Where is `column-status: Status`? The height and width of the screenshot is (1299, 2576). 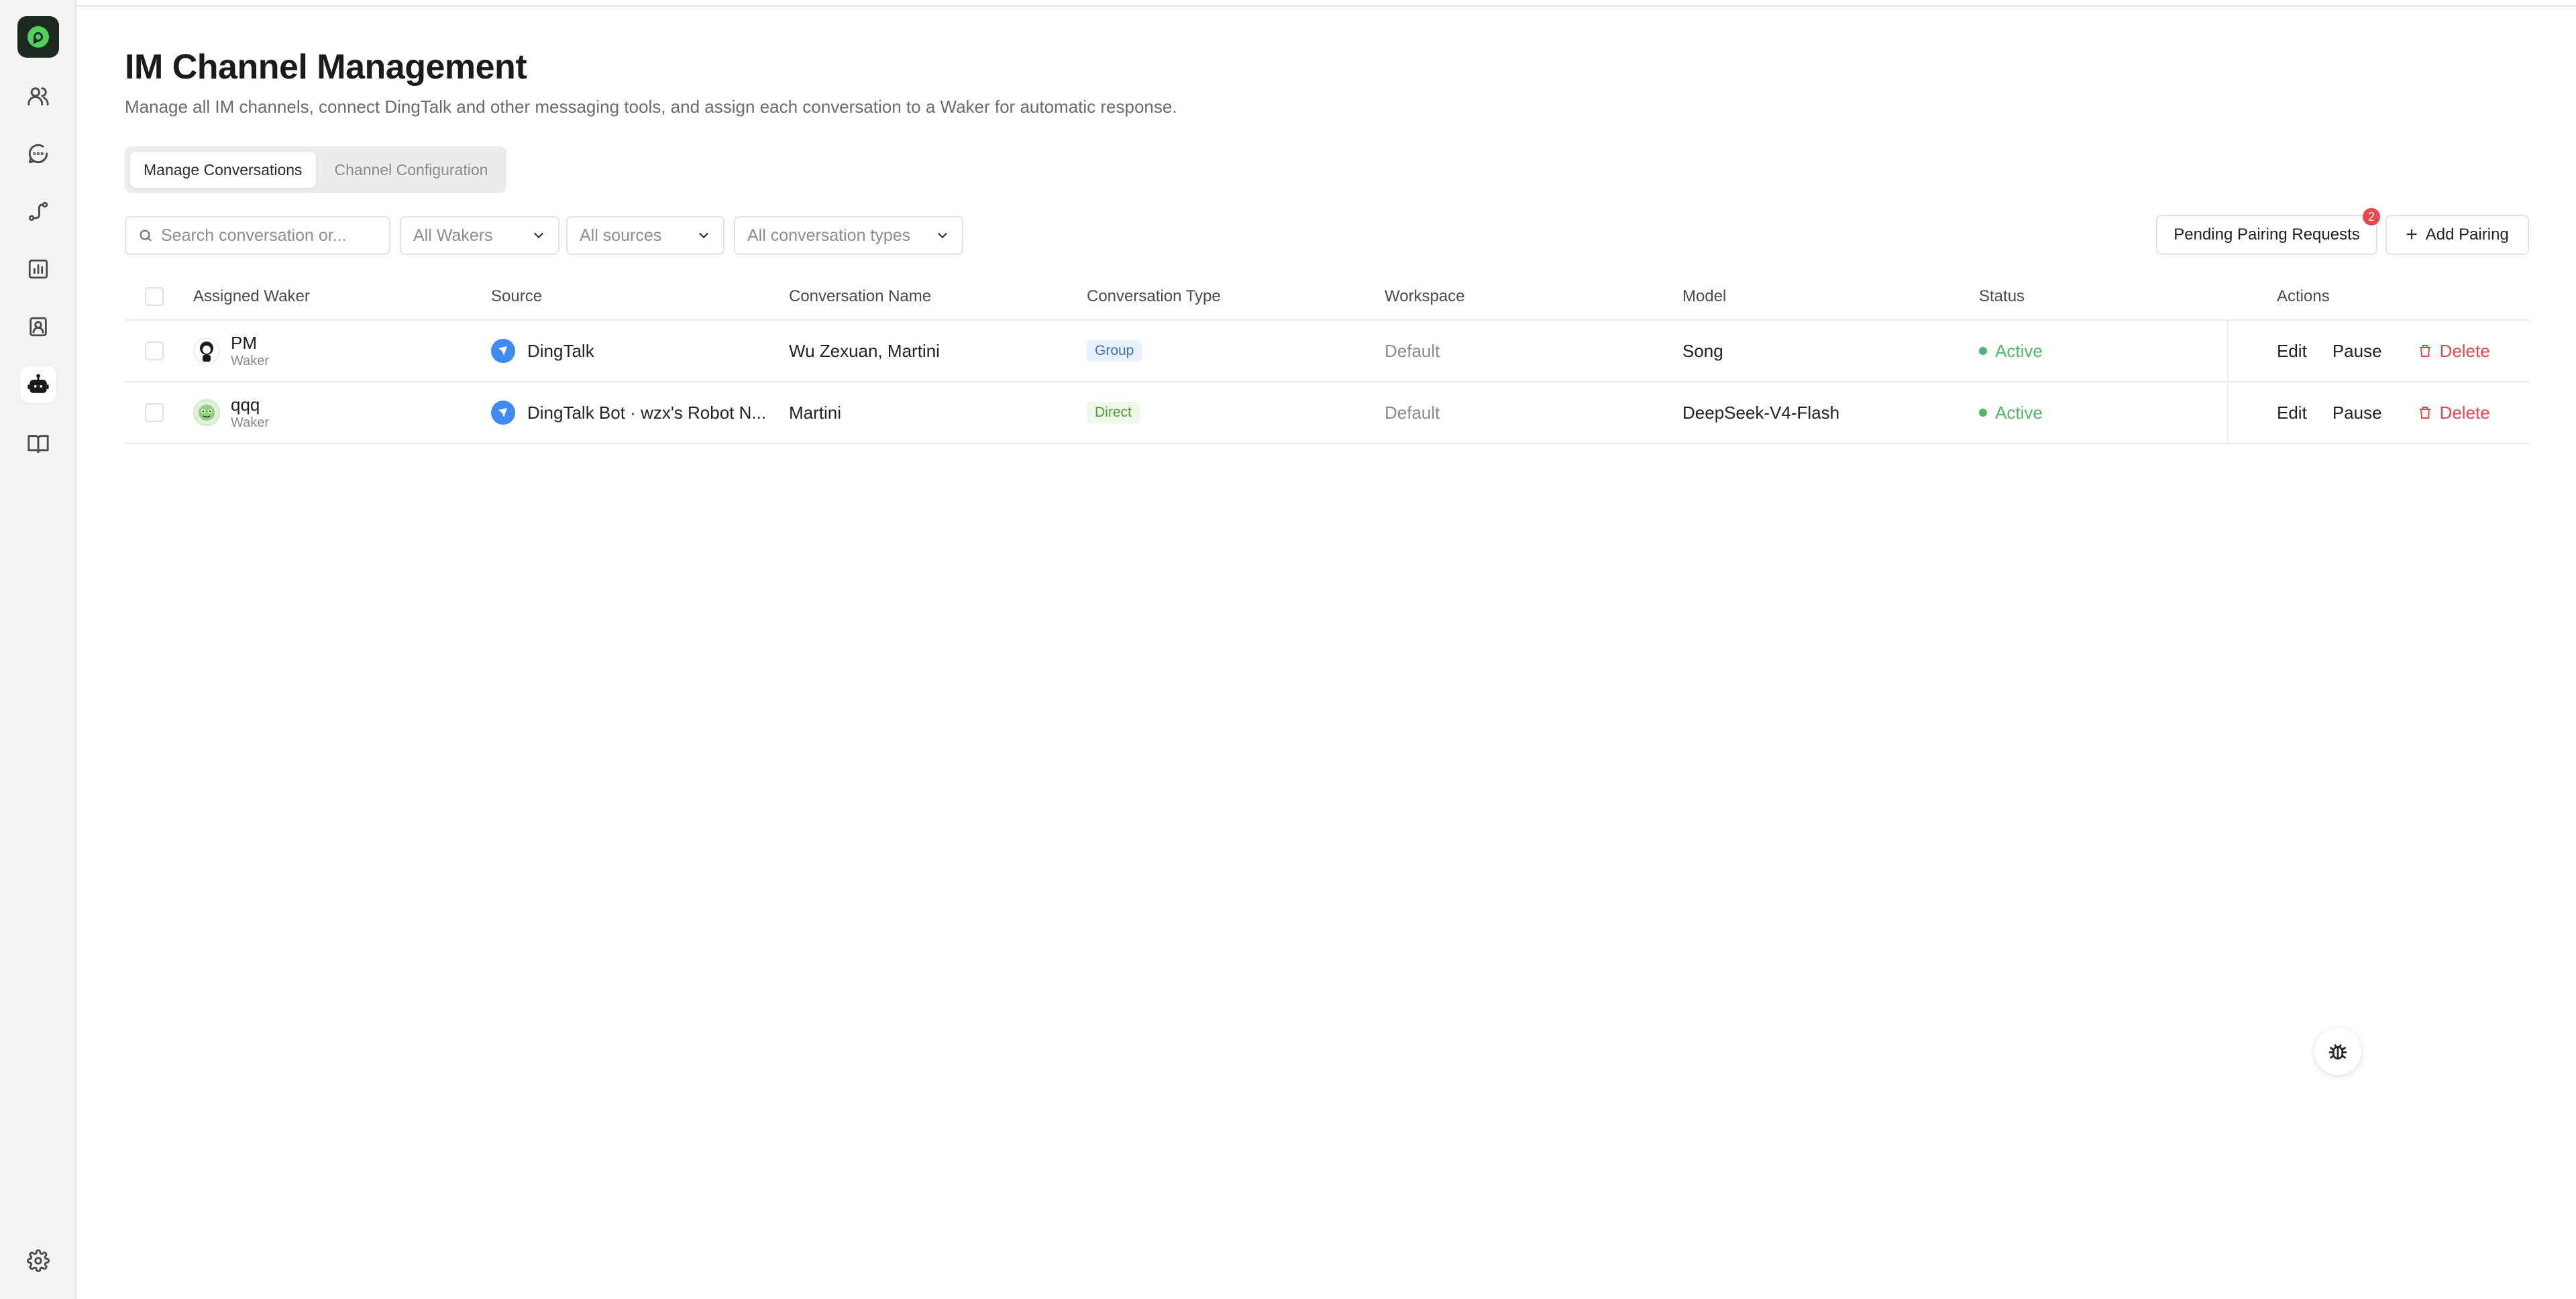
column-status: Status is located at coordinates (2002, 296).